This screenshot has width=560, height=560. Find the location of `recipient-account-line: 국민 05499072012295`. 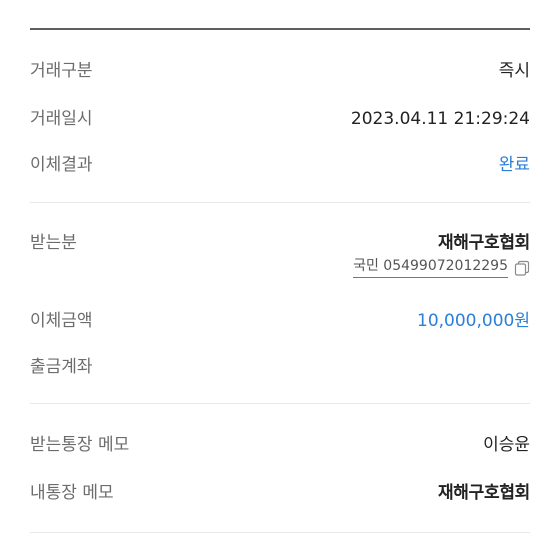

recipient-account-line: 국민 05499072012295 is located at coordinates (441, 267).